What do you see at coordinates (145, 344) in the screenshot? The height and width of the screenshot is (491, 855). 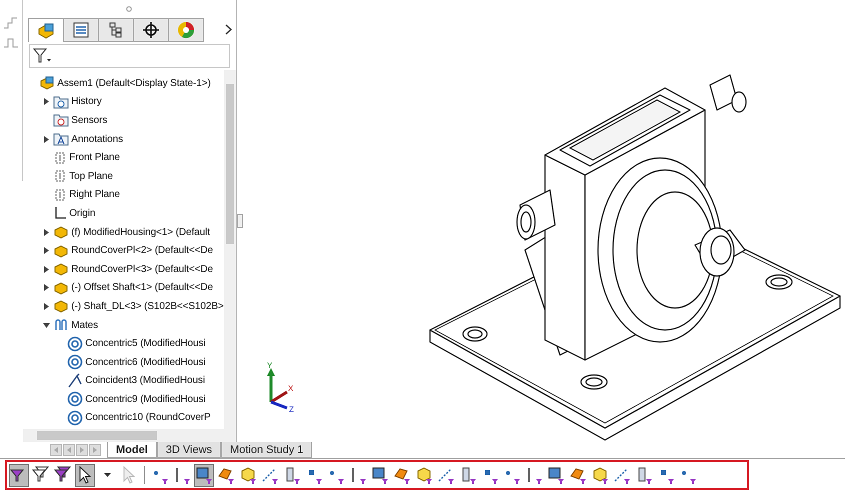 I see `tree-item: Concentric5 (ModifiedHousi` at bounding box center [145, 344].